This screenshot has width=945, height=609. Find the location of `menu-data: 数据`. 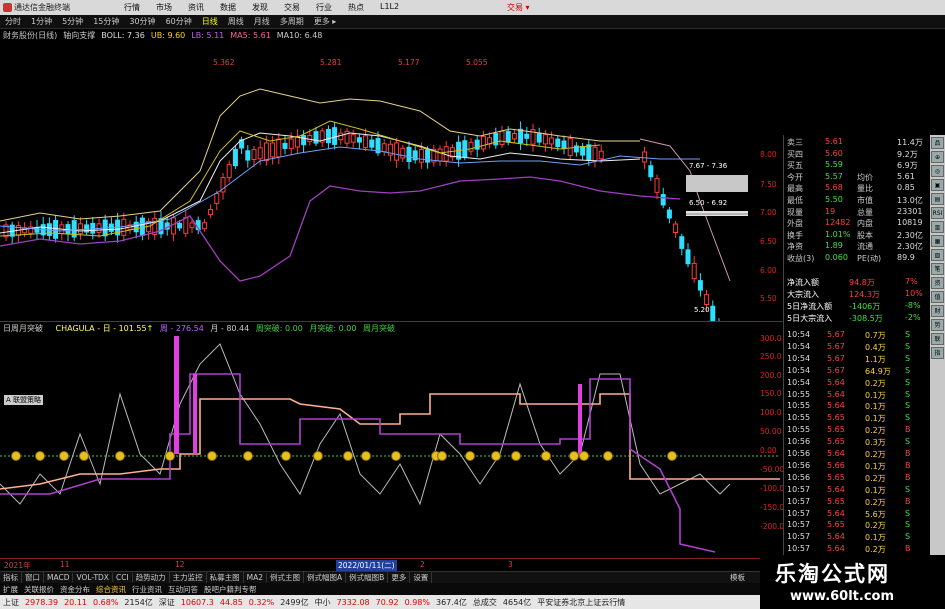

menu-data: 数据 is located at coordinates (228, 7).